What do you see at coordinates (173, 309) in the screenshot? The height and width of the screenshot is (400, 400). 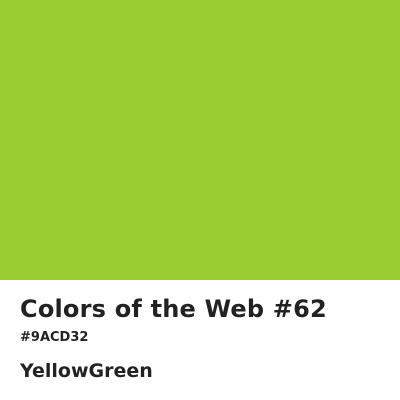 I see `card-title: Colors of the Web #62` at bounding box center [173, 309].